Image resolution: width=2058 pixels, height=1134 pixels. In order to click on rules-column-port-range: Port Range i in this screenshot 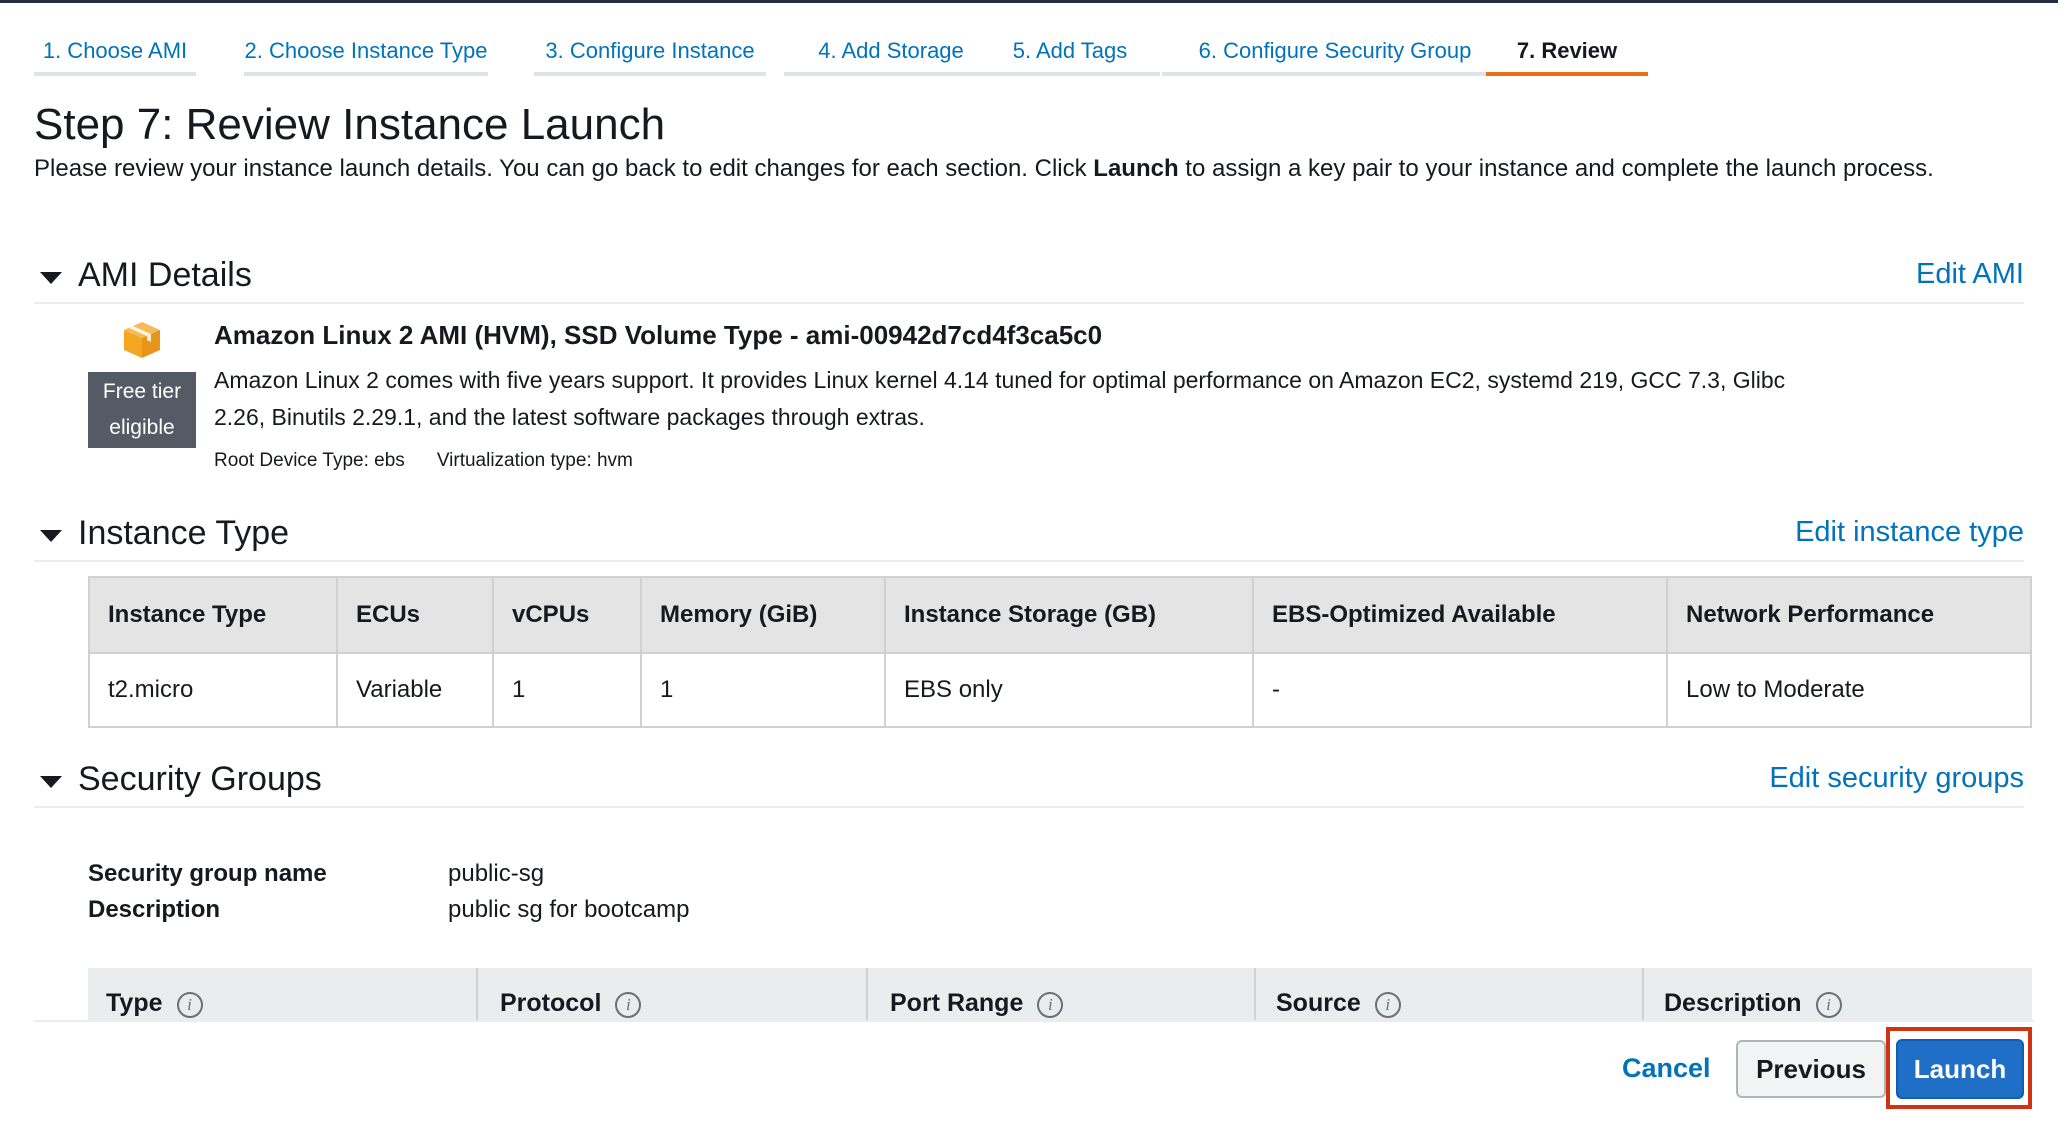, I will do `click(965, 994)`.